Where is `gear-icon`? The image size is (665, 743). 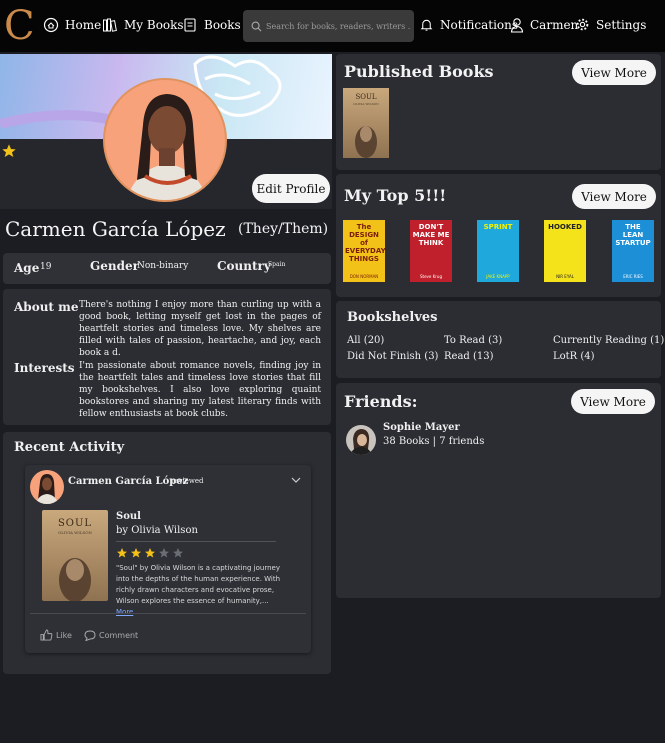
gear-icon is located at coordinates (582, 24).